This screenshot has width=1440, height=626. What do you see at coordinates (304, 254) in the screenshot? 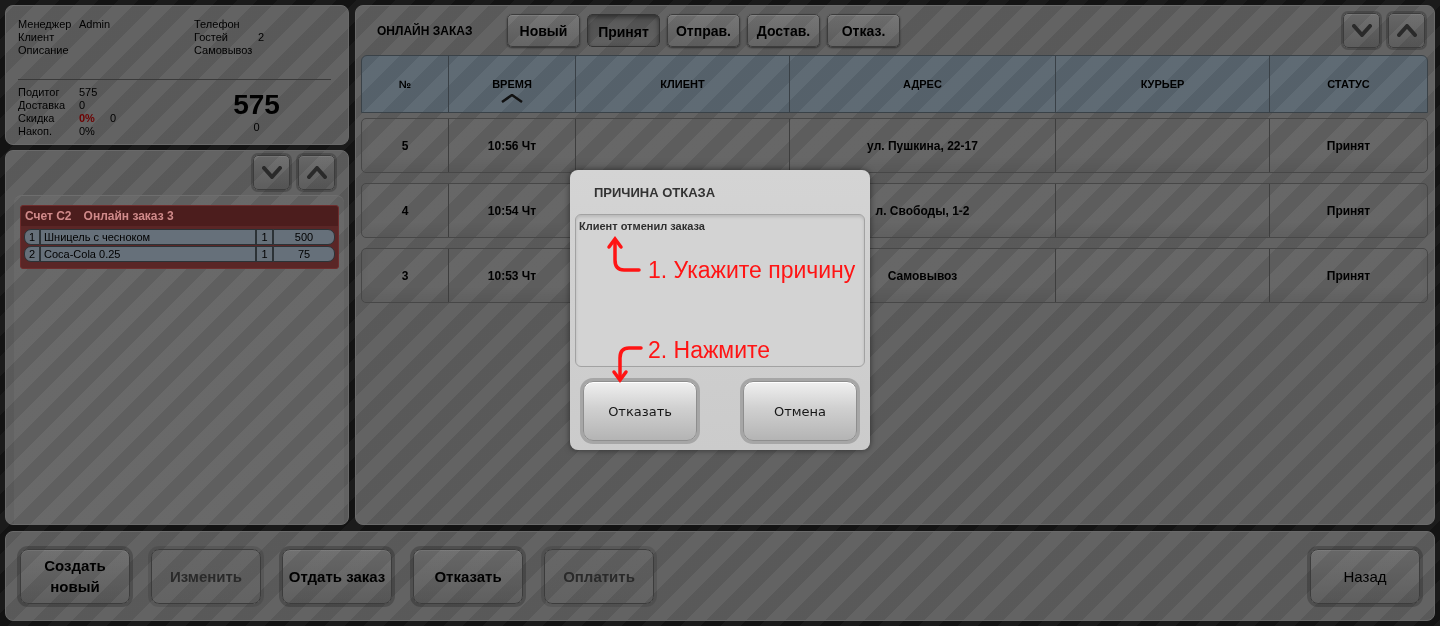
I see `item-price: 75` at bounding box center [304, 254].